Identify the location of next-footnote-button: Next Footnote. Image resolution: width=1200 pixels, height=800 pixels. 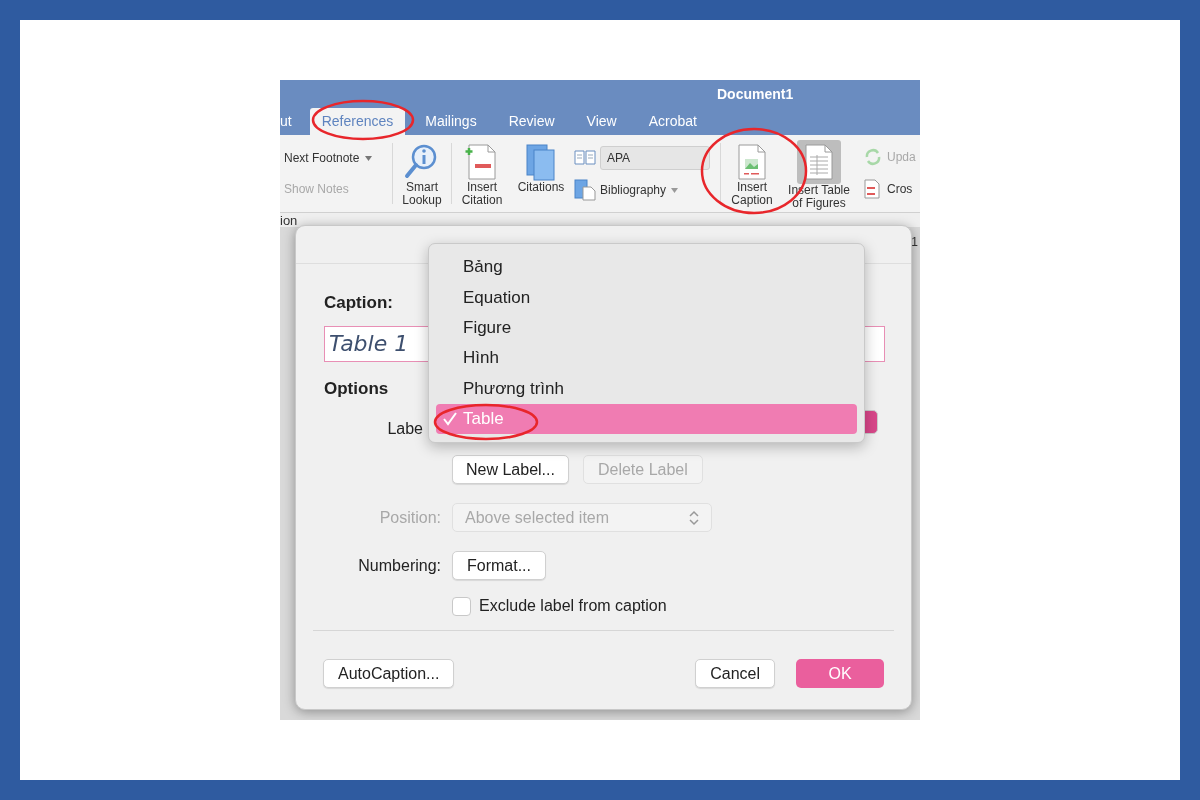
(338, 158).